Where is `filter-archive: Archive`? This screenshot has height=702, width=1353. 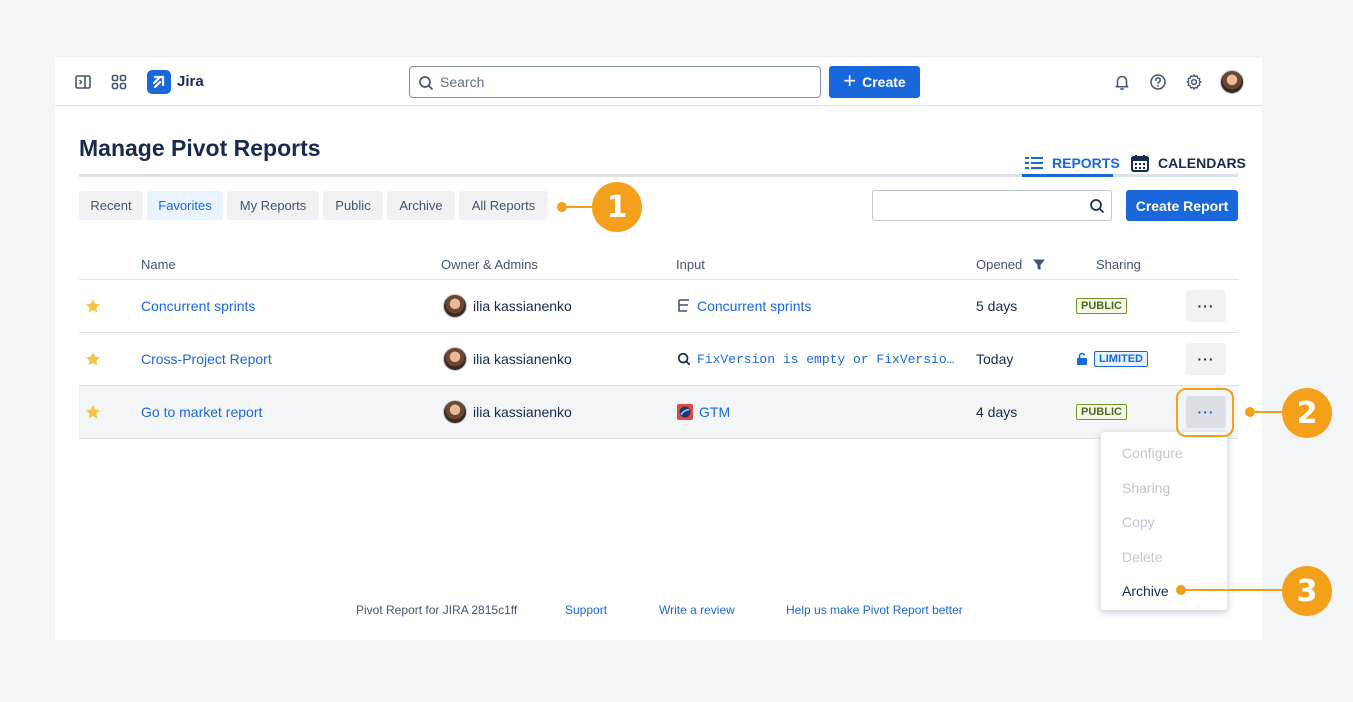 filter-archive: Archive is located at coordinates (421, 205).